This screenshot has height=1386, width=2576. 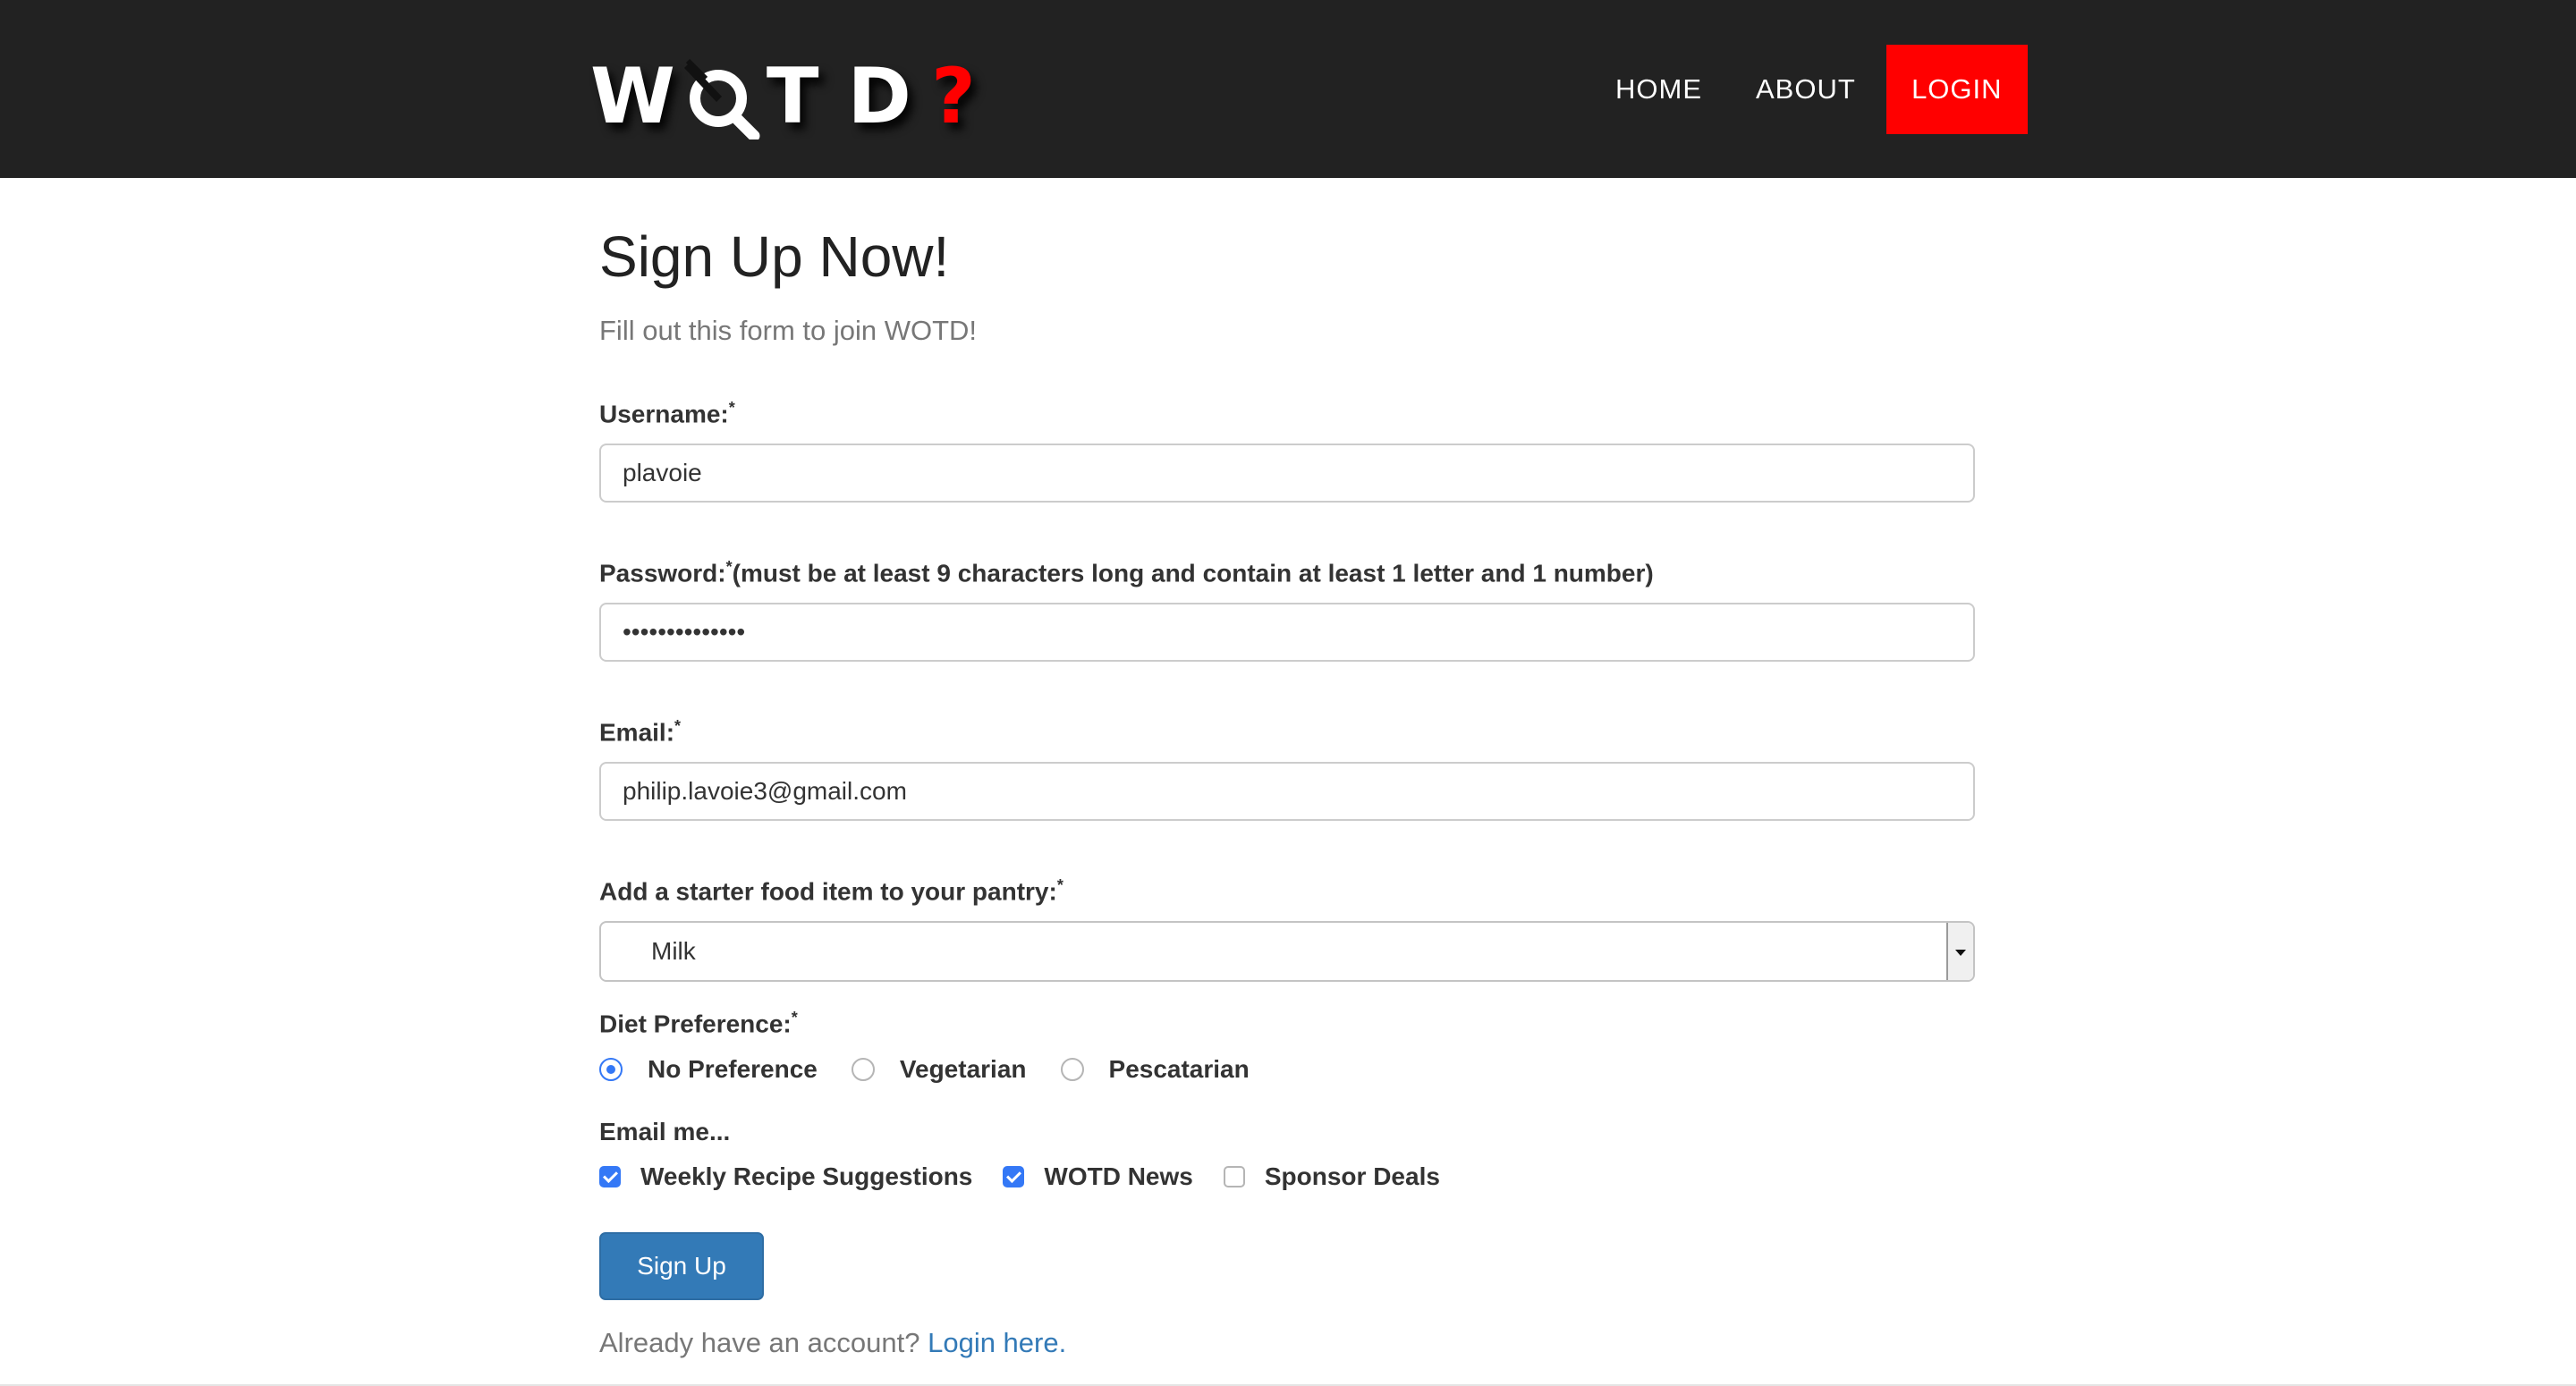 I want to click on pantry-select: Milk, so click(x=1287, y=951).